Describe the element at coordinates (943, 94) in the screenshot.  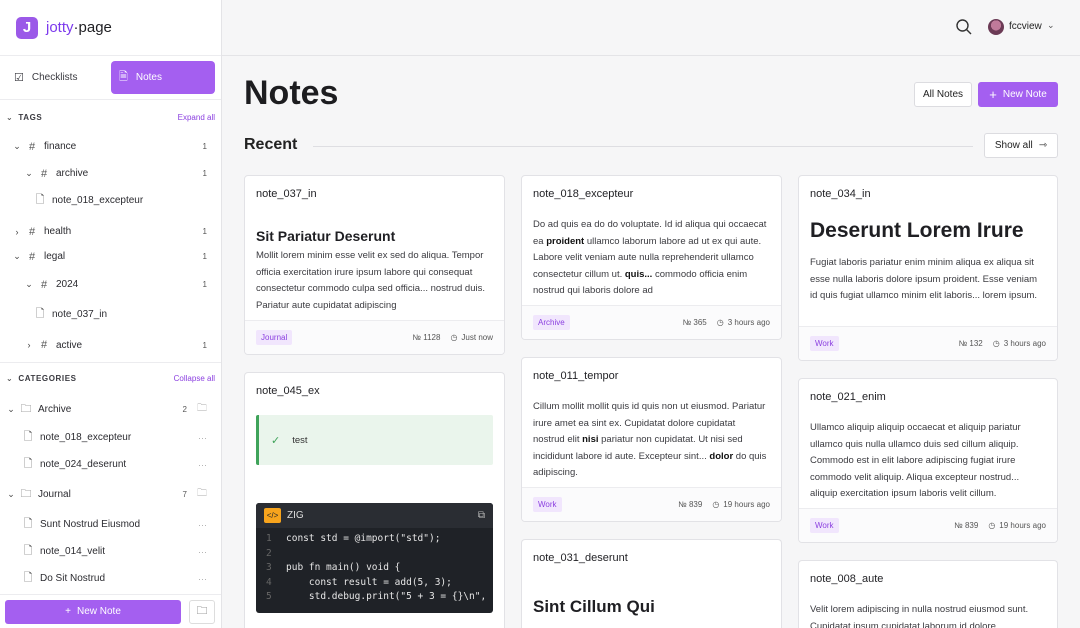
I see `all-notes-button: All Notes` at that location.